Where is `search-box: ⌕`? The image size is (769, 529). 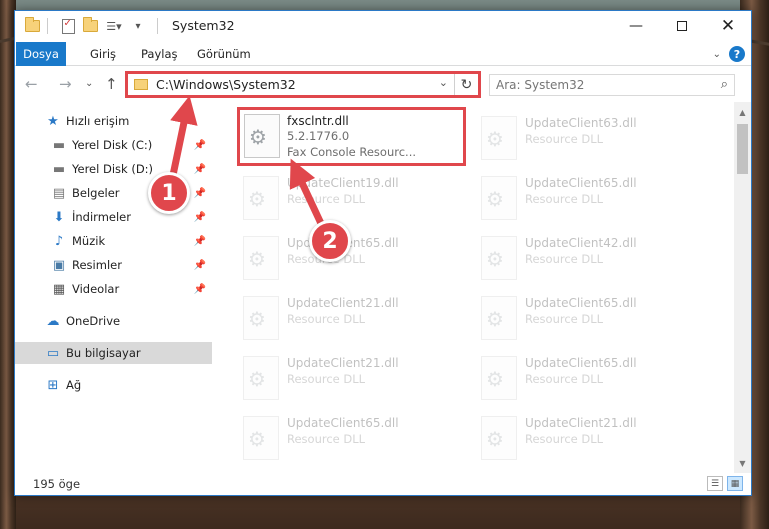 search-box: ⌕ is located at coordinates (612, 85).